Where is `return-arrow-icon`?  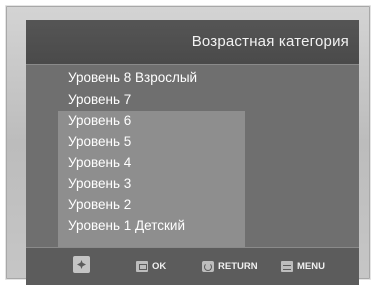
return-arrow-icon is located at coordinates (208, 266).